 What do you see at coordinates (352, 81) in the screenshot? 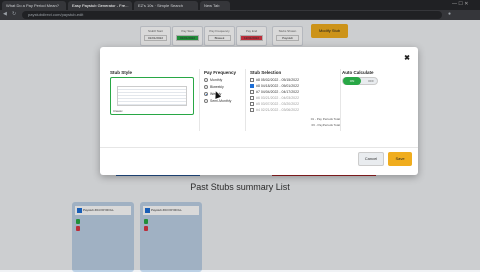
I see `toggle-on-label: ON` at bounding box center [352, 81].